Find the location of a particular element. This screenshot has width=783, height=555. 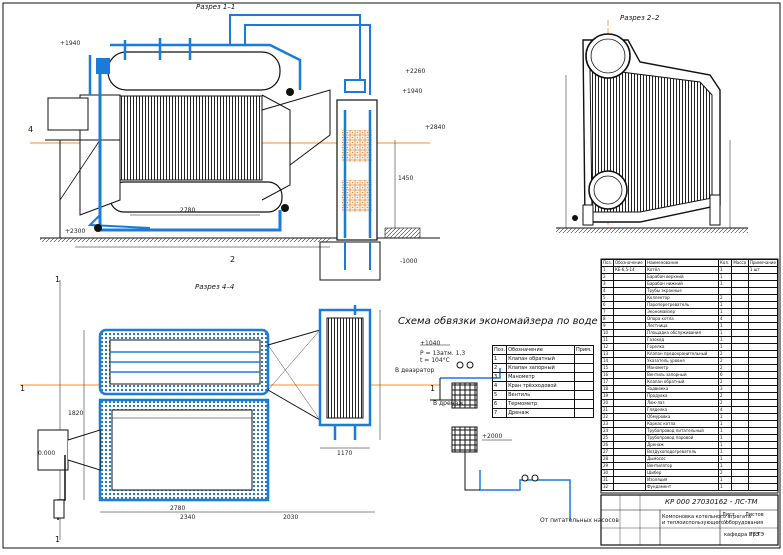

dim-plan-total: 2340 is located at coordinates (188, 517).